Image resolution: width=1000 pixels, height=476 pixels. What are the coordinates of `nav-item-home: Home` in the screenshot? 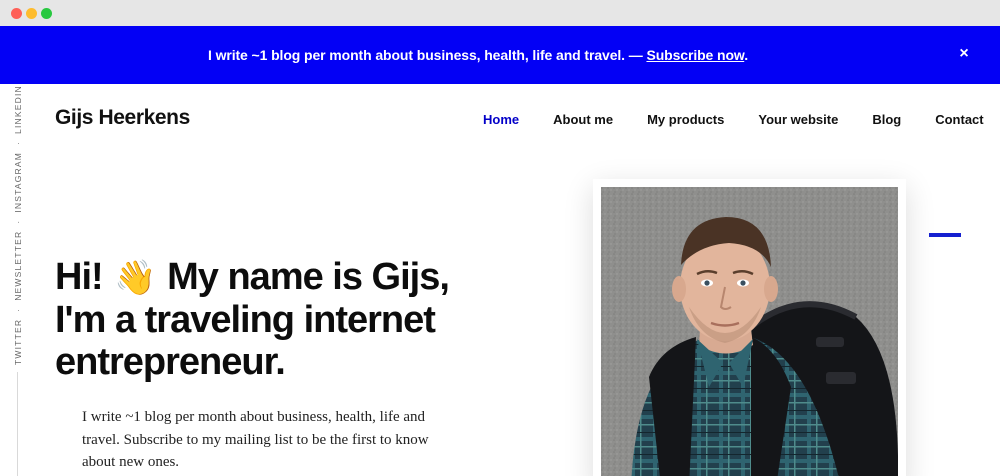 It's located at (501, 119).